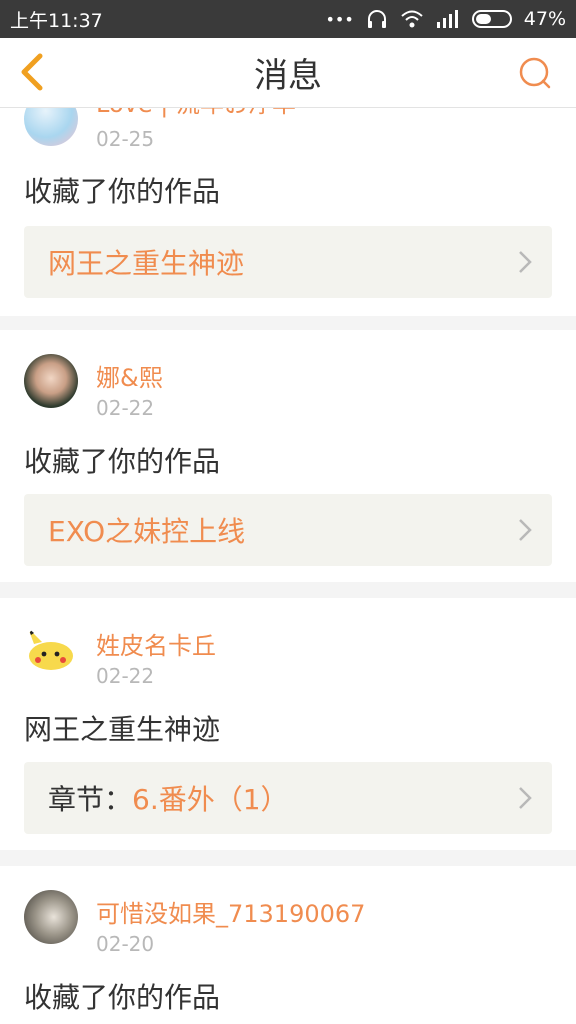 Image resolution: width=576 pixels, height=1024 pixels. What do you see at coordinates (210, 799) in the screenshot?
I see `link-title: 6.番外（1）` at bounding box center [210, 799].